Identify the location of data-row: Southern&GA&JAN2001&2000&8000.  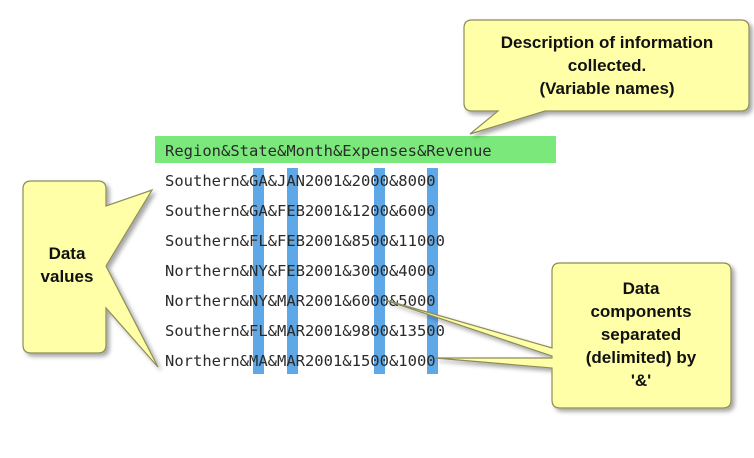
(300, 181).